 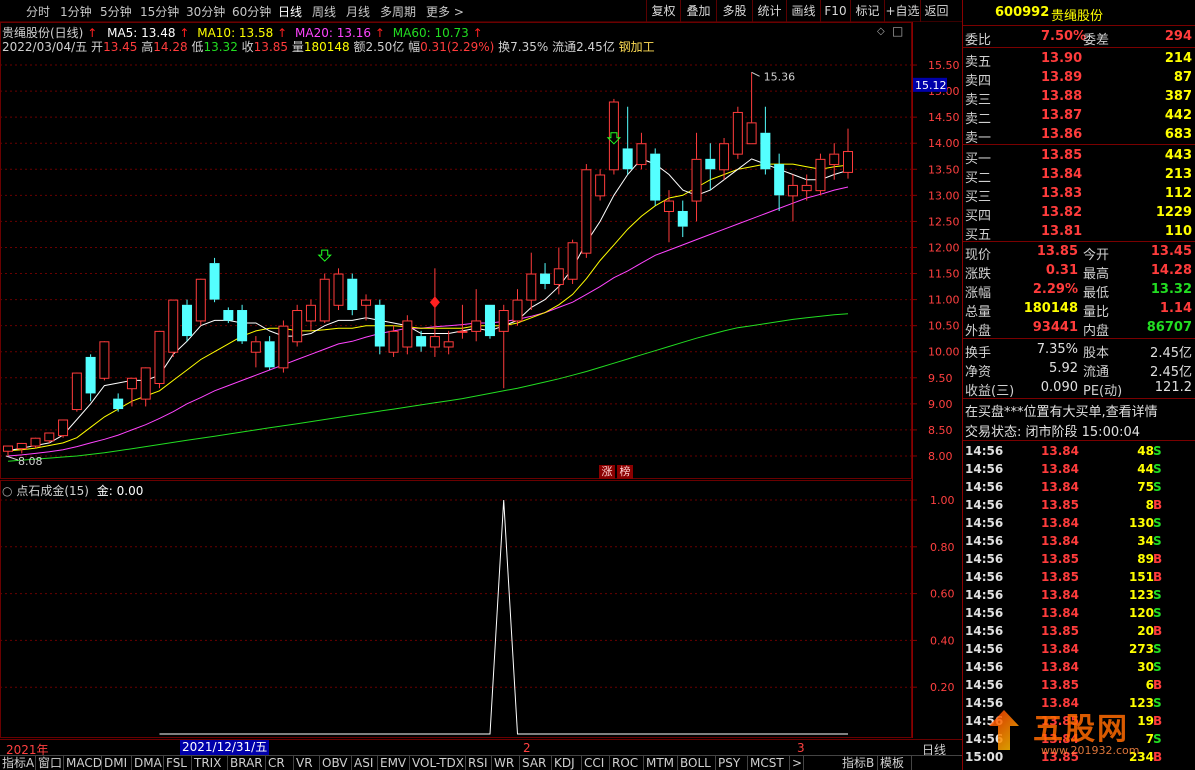 I want to click on indicator-tab-25: 指标B, so click(x=859, y=763).